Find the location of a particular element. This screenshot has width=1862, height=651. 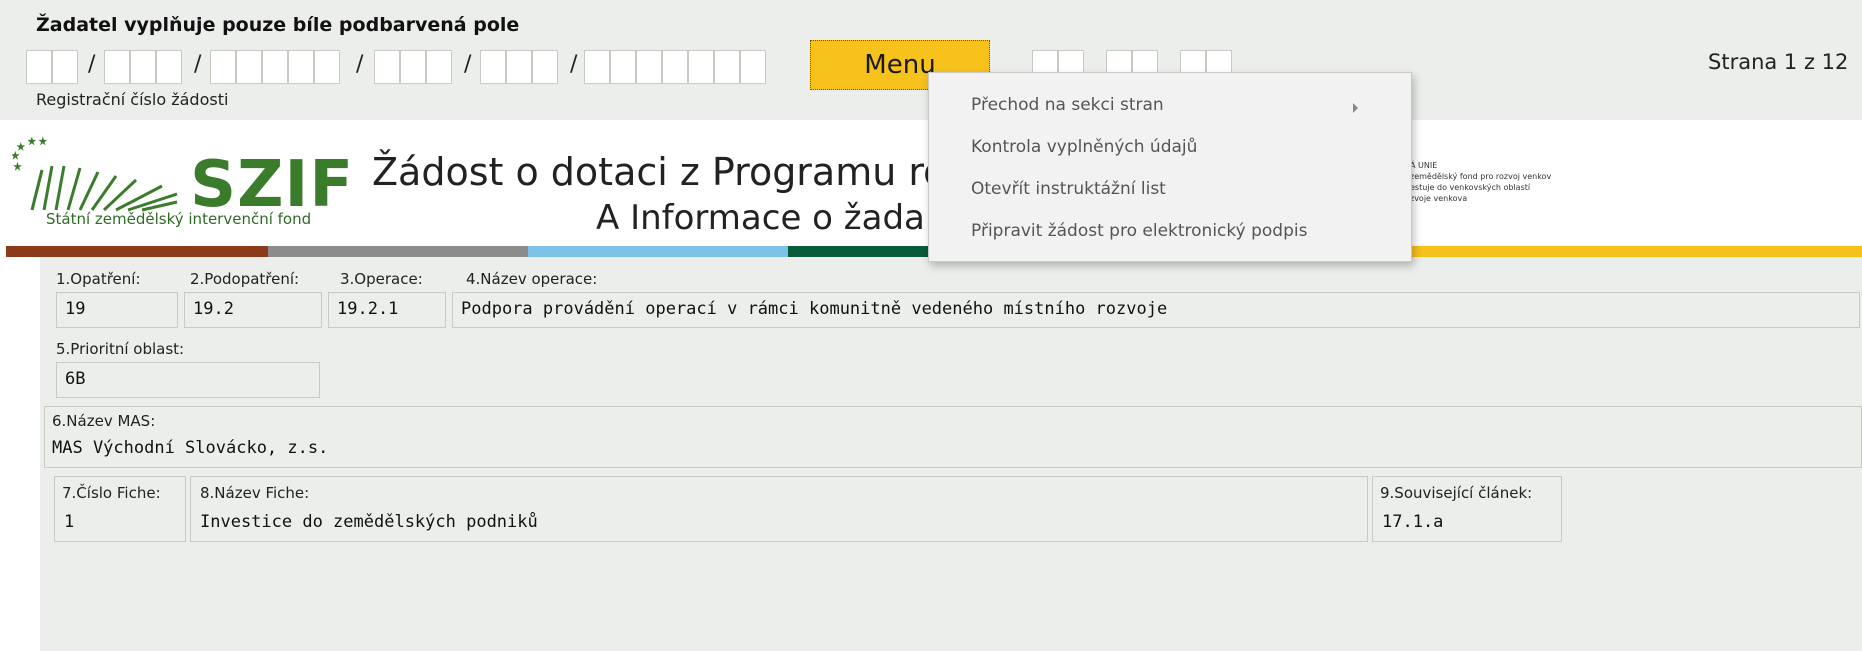

document-title: Žádost o dotaci z Programu ro is located at coordinates (659, 172).